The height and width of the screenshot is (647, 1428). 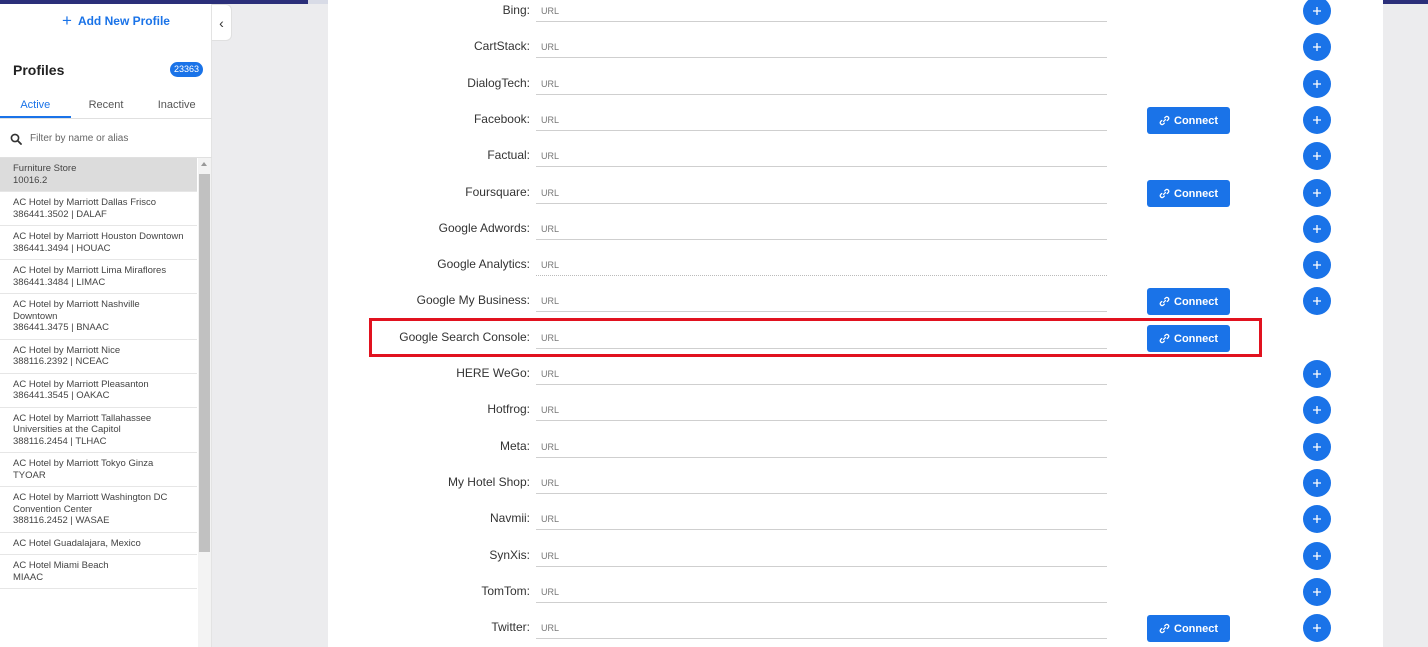 I want to click on profile-name: AC Hotel by Marriott Tokyo Ginza, so click(x=83, y=463).